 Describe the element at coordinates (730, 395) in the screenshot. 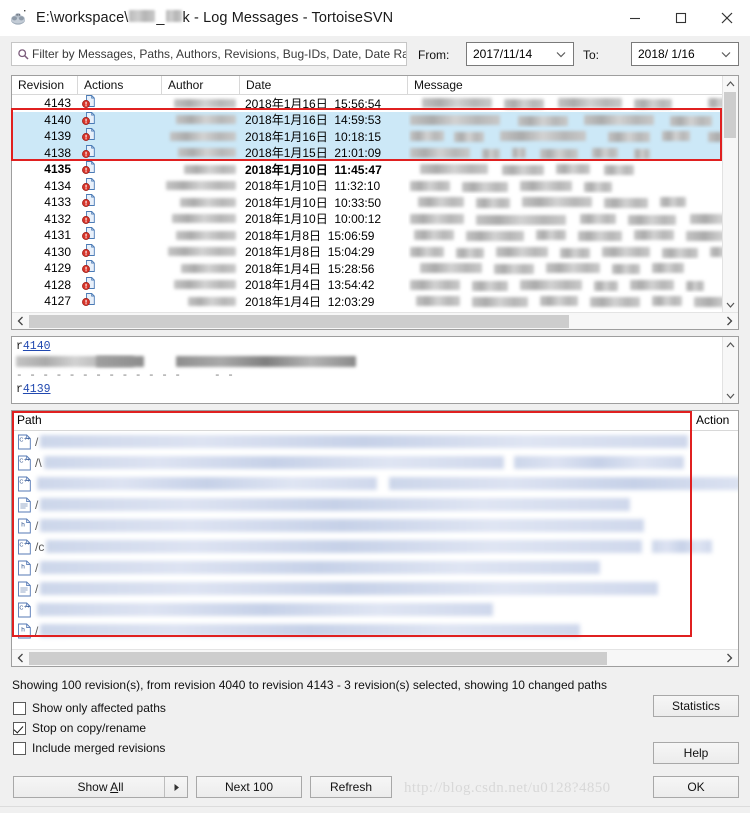

I see `message-scroll-down-icon` at that location.